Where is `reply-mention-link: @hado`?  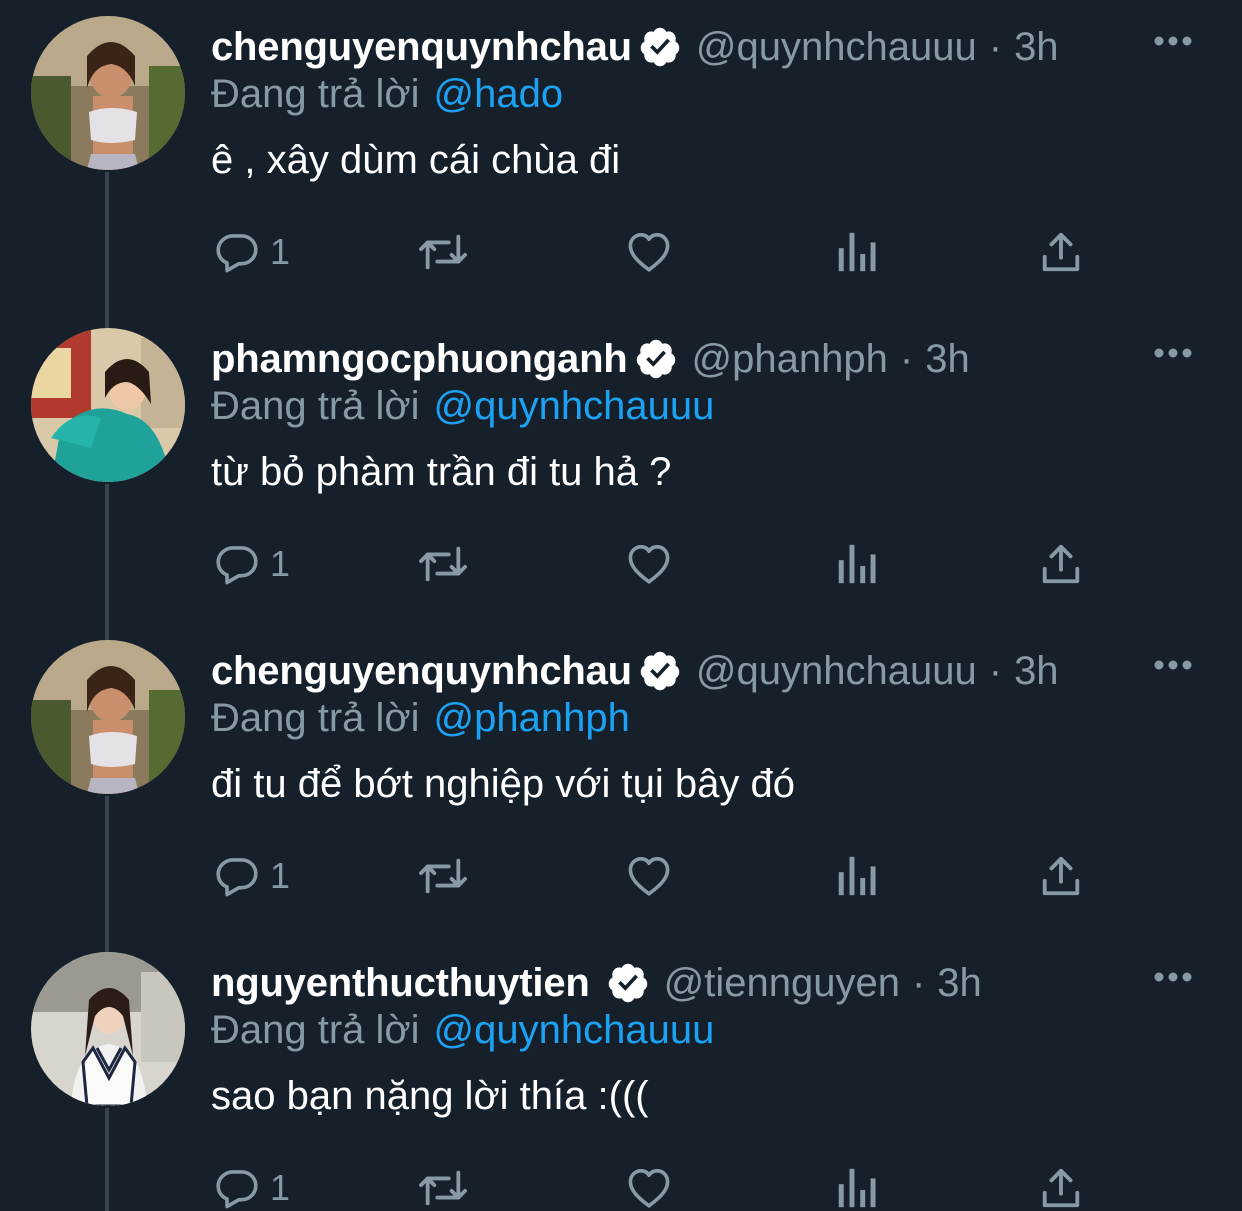 reply-mention-link: @hado is located at coordinates (499, 94).